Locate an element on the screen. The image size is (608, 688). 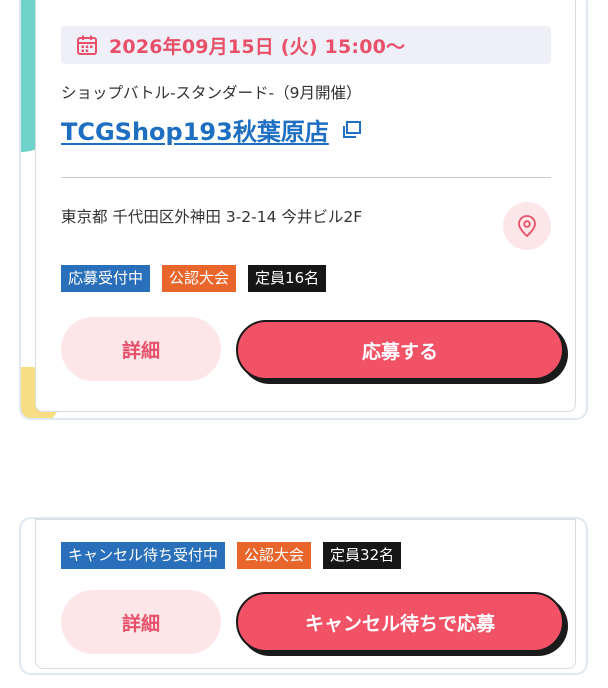
map-button is located at coordinates (527, 226).